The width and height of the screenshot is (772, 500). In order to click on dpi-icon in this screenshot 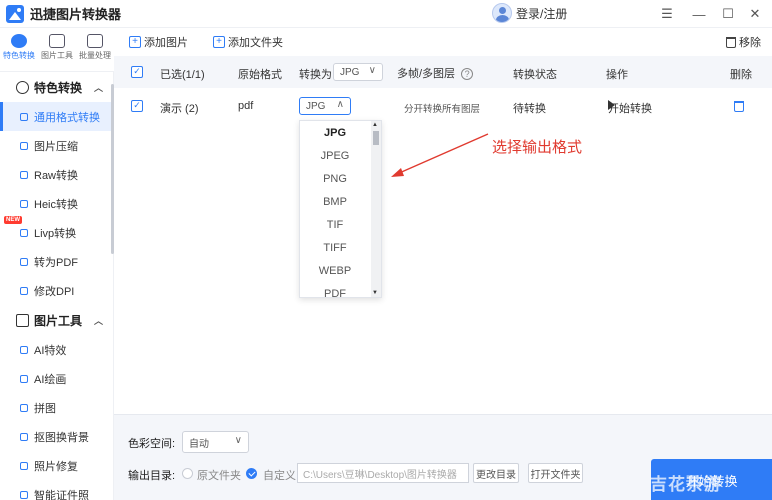, I will do `click(24, 290)`.